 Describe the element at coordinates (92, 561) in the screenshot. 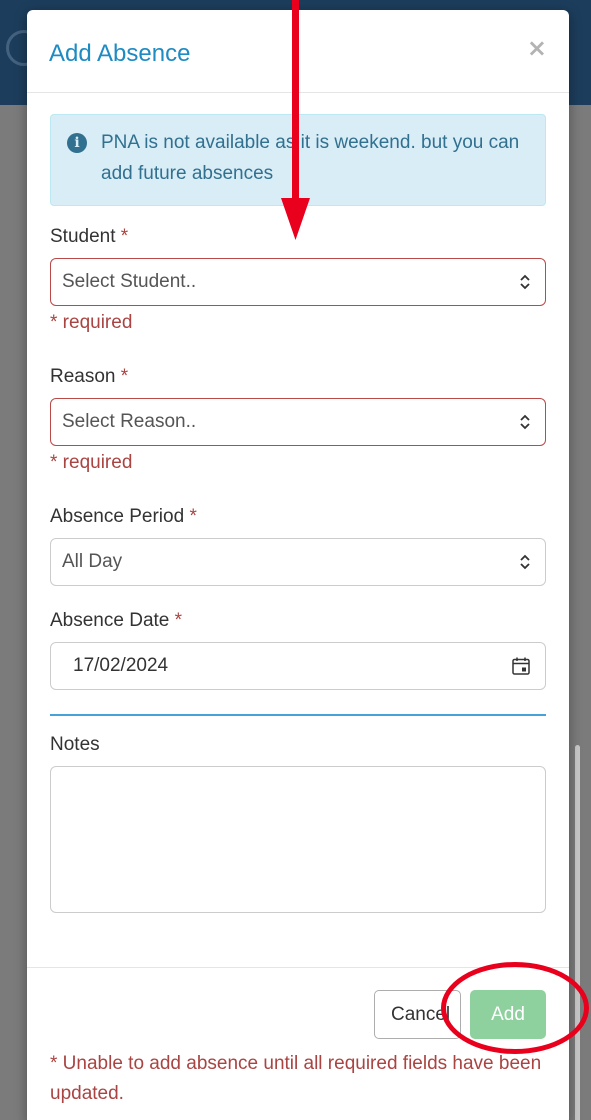

I see `absence-period-value: All Day` at that location.